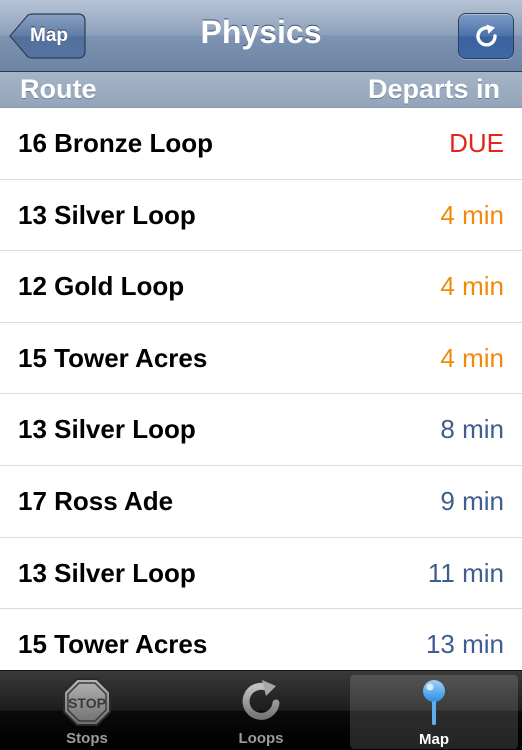 Image resolution: width=522 pixels, height=750 pixels. Describe the element at coordinates (472, 500) in the screenshot. I see `departure-time: 9 min` at that location.